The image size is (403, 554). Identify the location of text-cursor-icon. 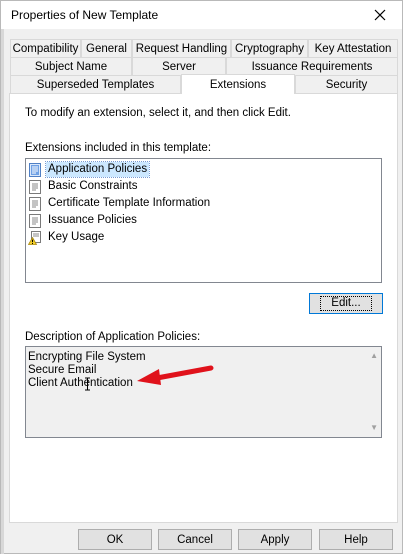
(87, 384).